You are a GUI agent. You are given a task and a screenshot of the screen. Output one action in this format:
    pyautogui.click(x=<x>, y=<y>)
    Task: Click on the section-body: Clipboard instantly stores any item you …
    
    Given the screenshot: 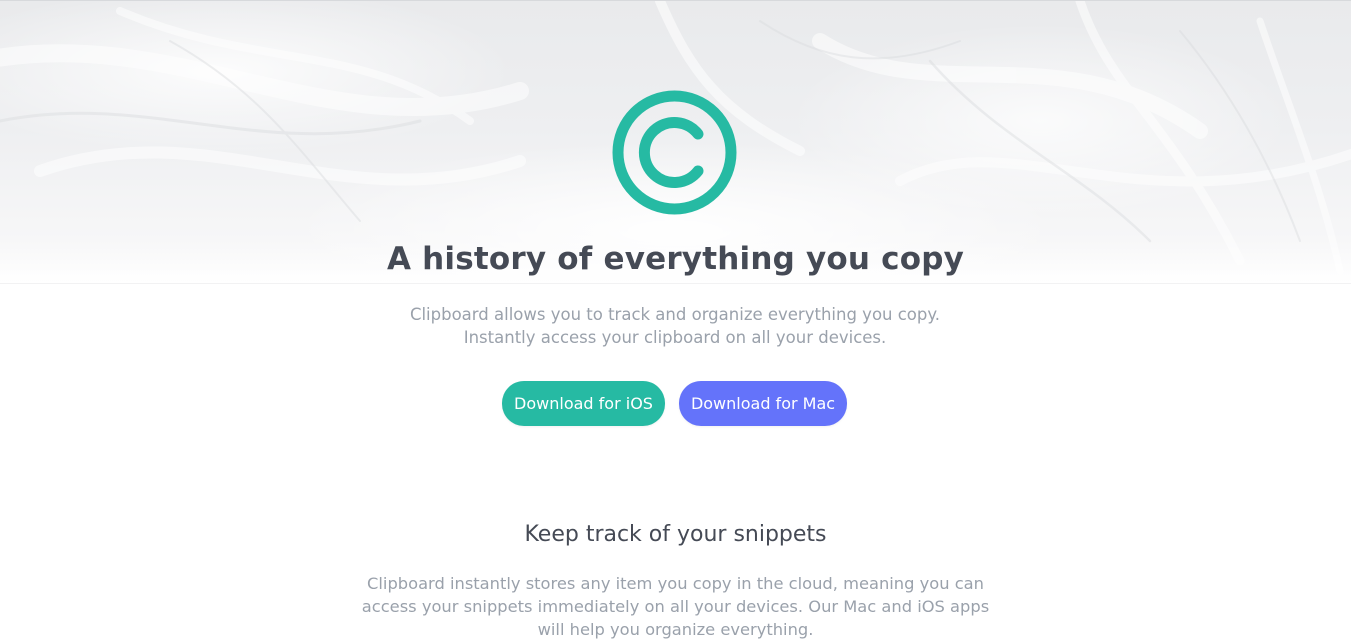 What is the action you would take?
    pyautogui.click(x=675, y=606)
    